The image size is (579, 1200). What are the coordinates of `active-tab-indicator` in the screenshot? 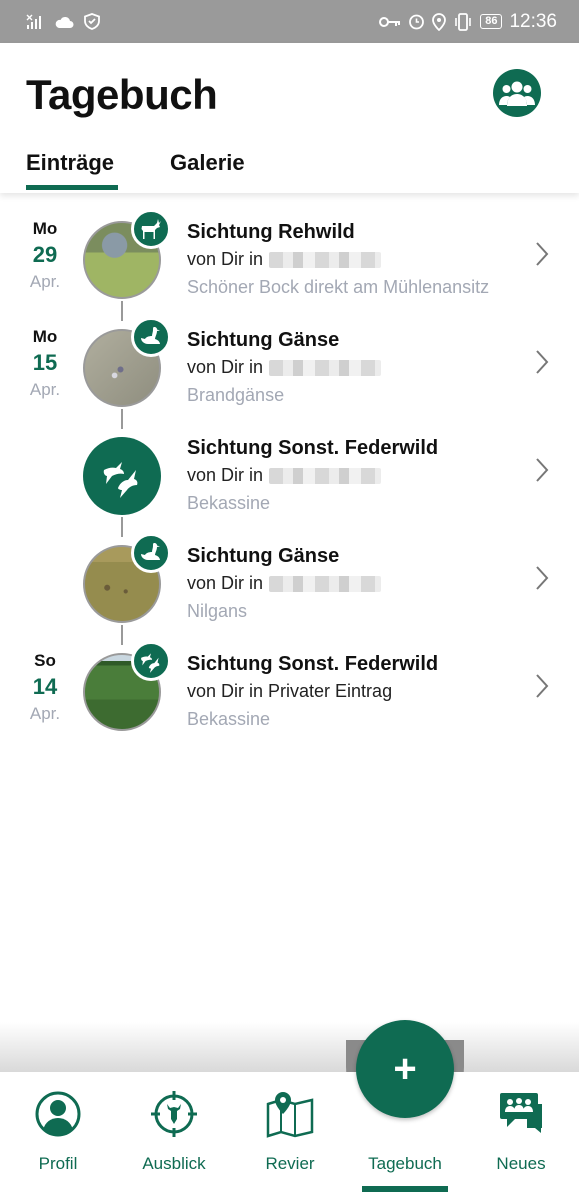 It's located at (72, 187).